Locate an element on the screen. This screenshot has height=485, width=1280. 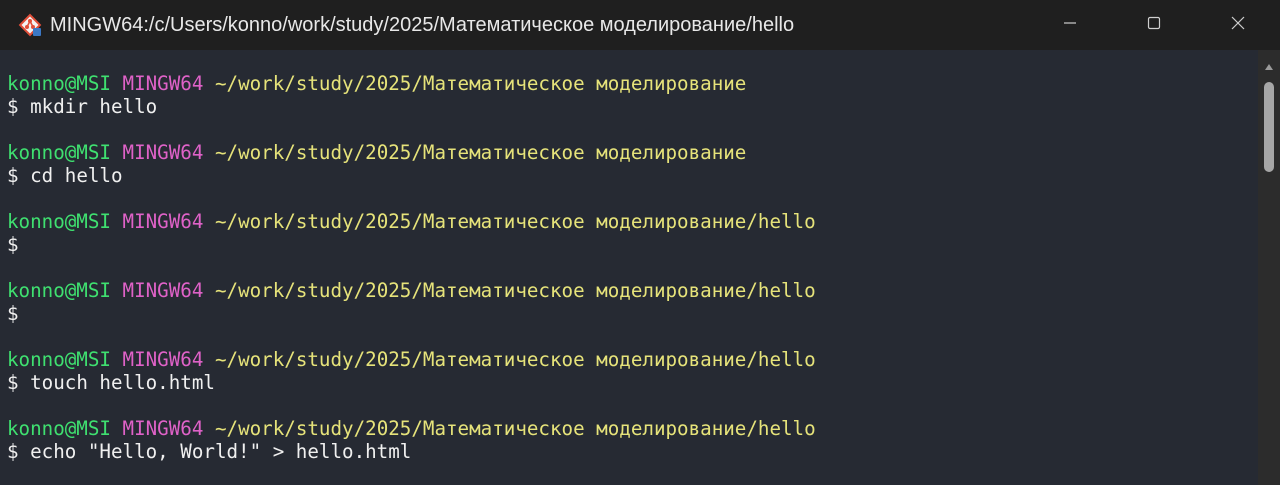
close-icon is located at coordinates (1238, 25).